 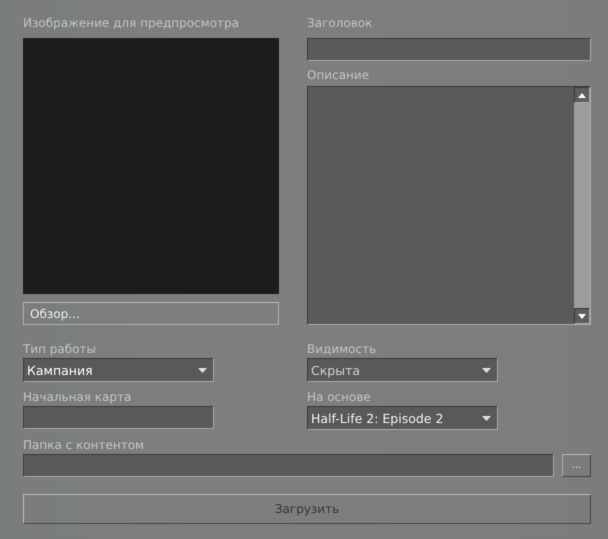 What do you see at coordinates (307, 509) in the screenshot?
I see `upload-button: Загрузить` at bounding box center [307, 509].